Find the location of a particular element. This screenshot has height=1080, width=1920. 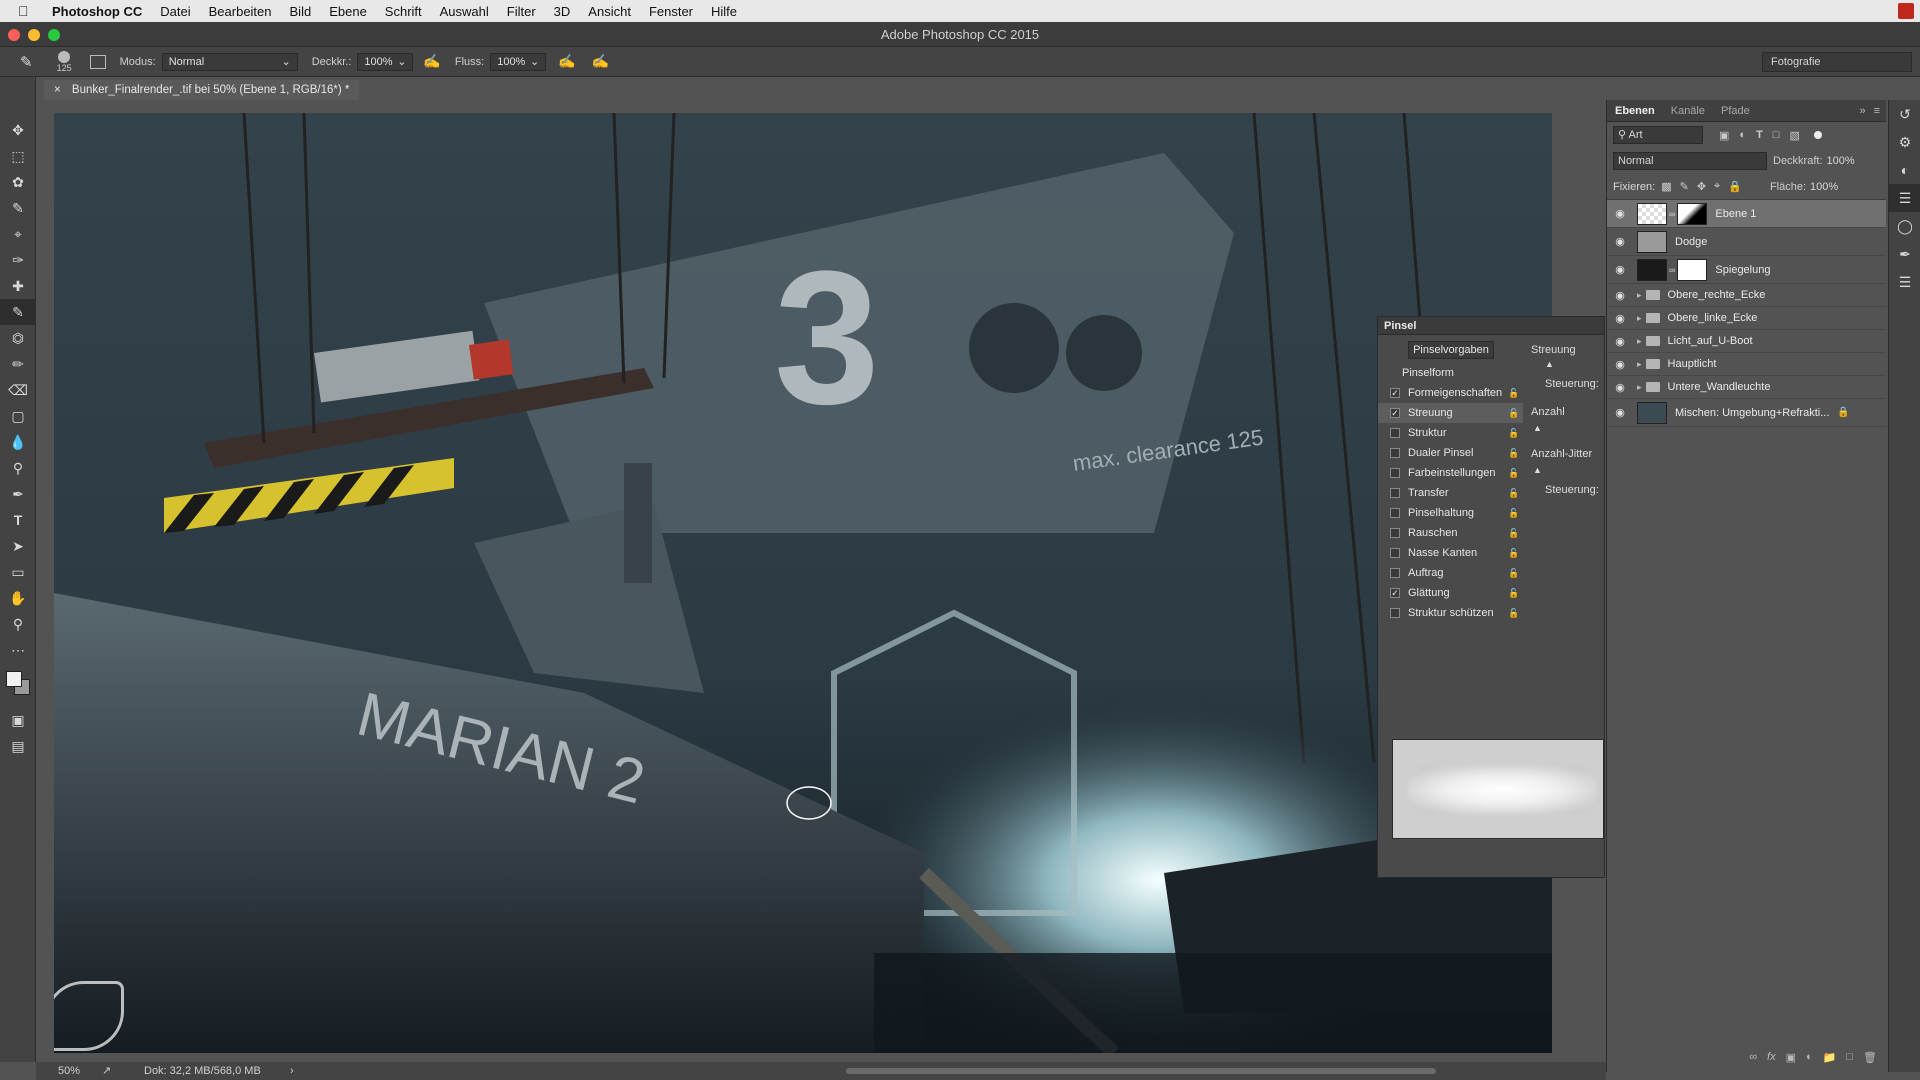

zoom-window-button is located at coordinates (54, 35).